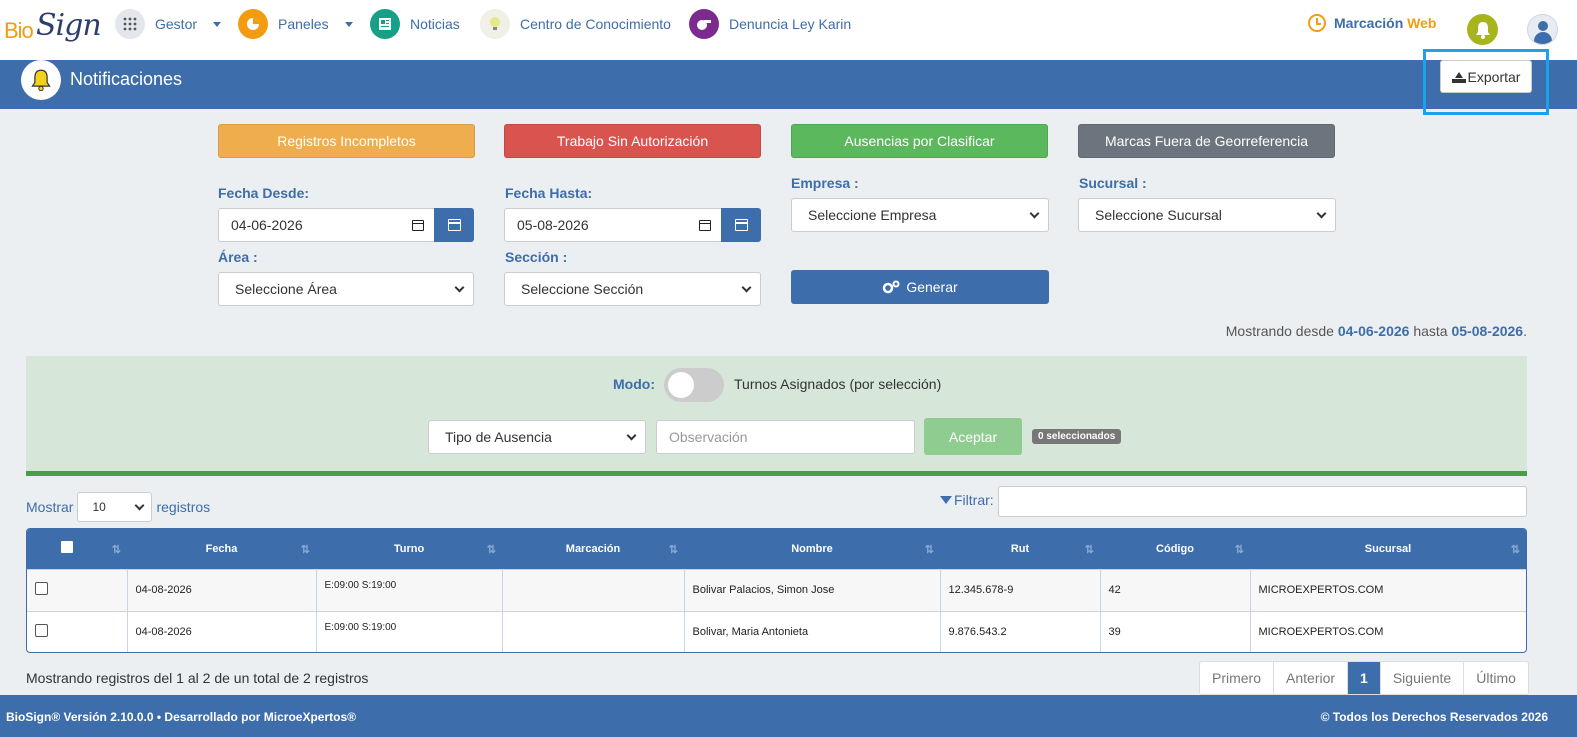  What do you see at coordinates (741, 225) in the screenshot?
I see `fecha-hasta-calendar-button` at bounding box center [741, 225].